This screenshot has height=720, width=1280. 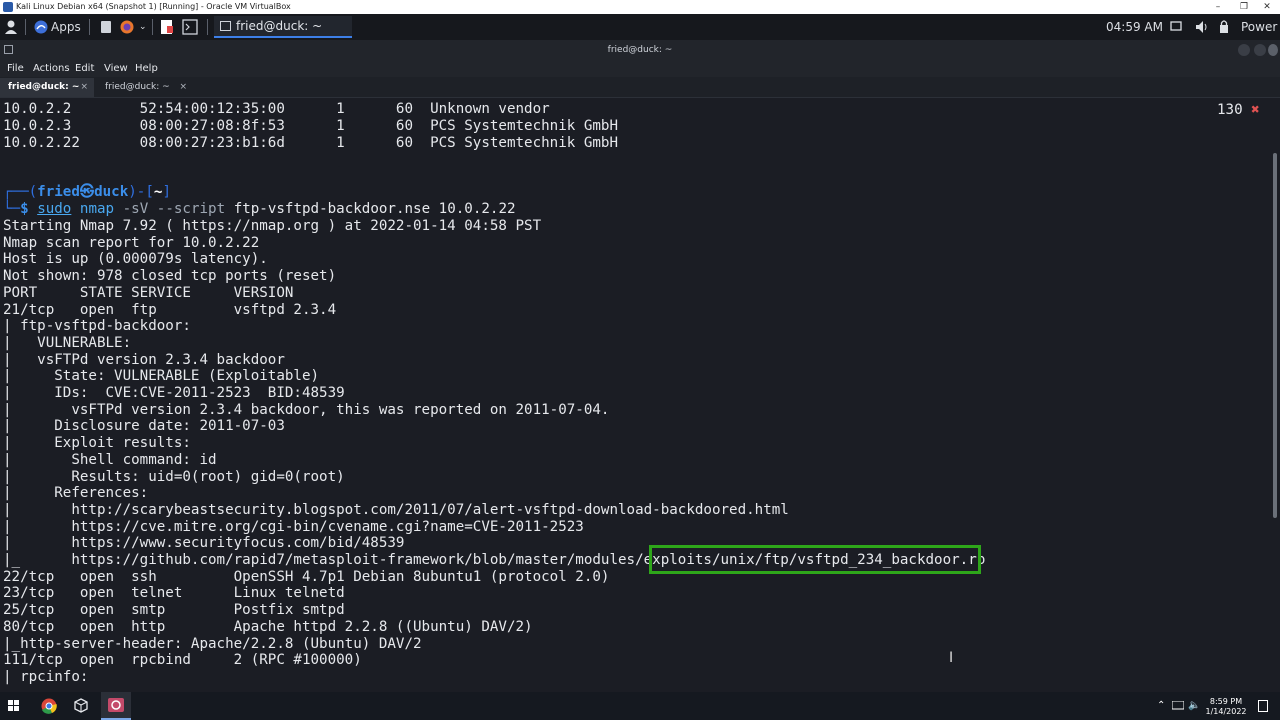 What do you see at coordinates (116, 68) in the screenshot?
I see `menu-view: View` at bounding box center [116, 68].